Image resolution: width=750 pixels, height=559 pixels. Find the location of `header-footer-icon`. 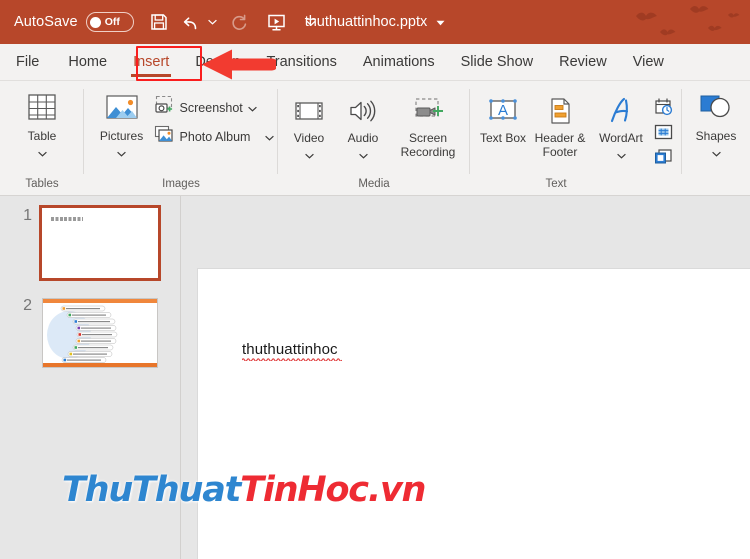

header-footer-icon is located at coordinates (560, 111).